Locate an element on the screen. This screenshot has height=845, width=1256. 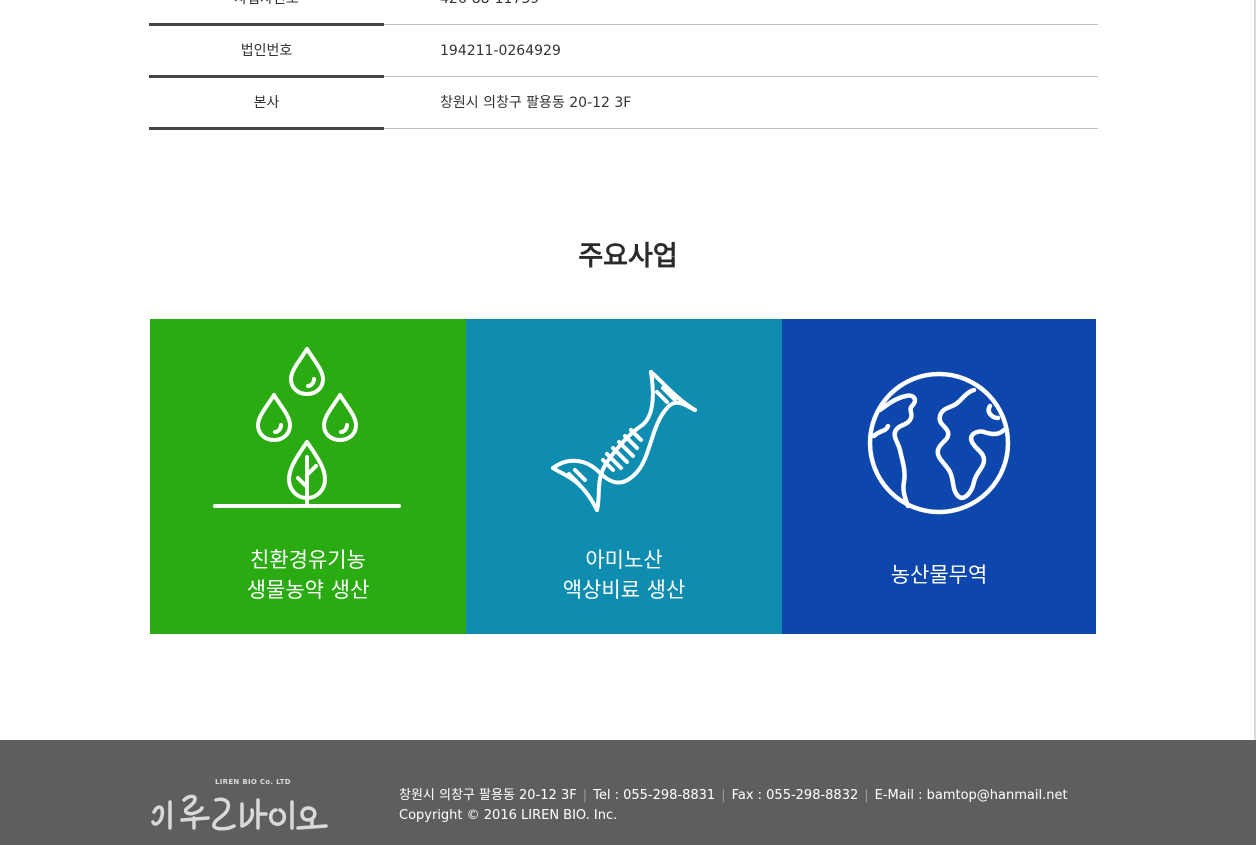
row-value: 창원시 의창구 팔용동 20-12 3F is located at coordinates (536, 103).